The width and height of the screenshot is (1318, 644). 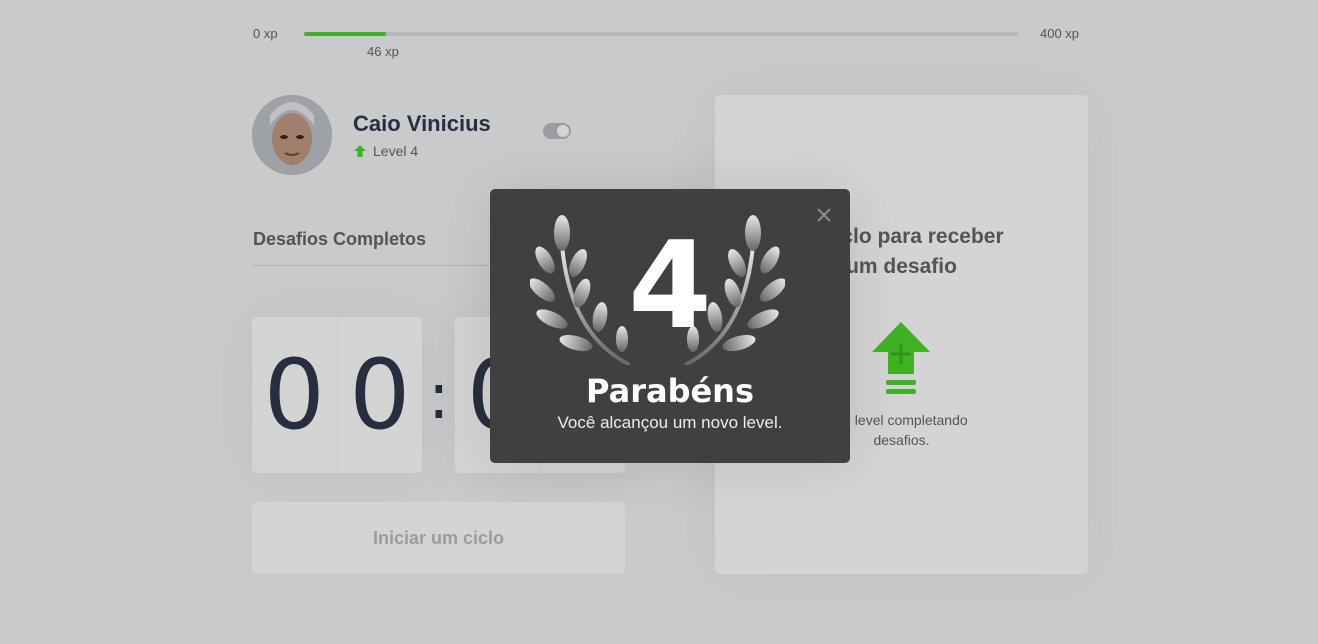 I want to click on close-icon, so click(x=824, y=215).